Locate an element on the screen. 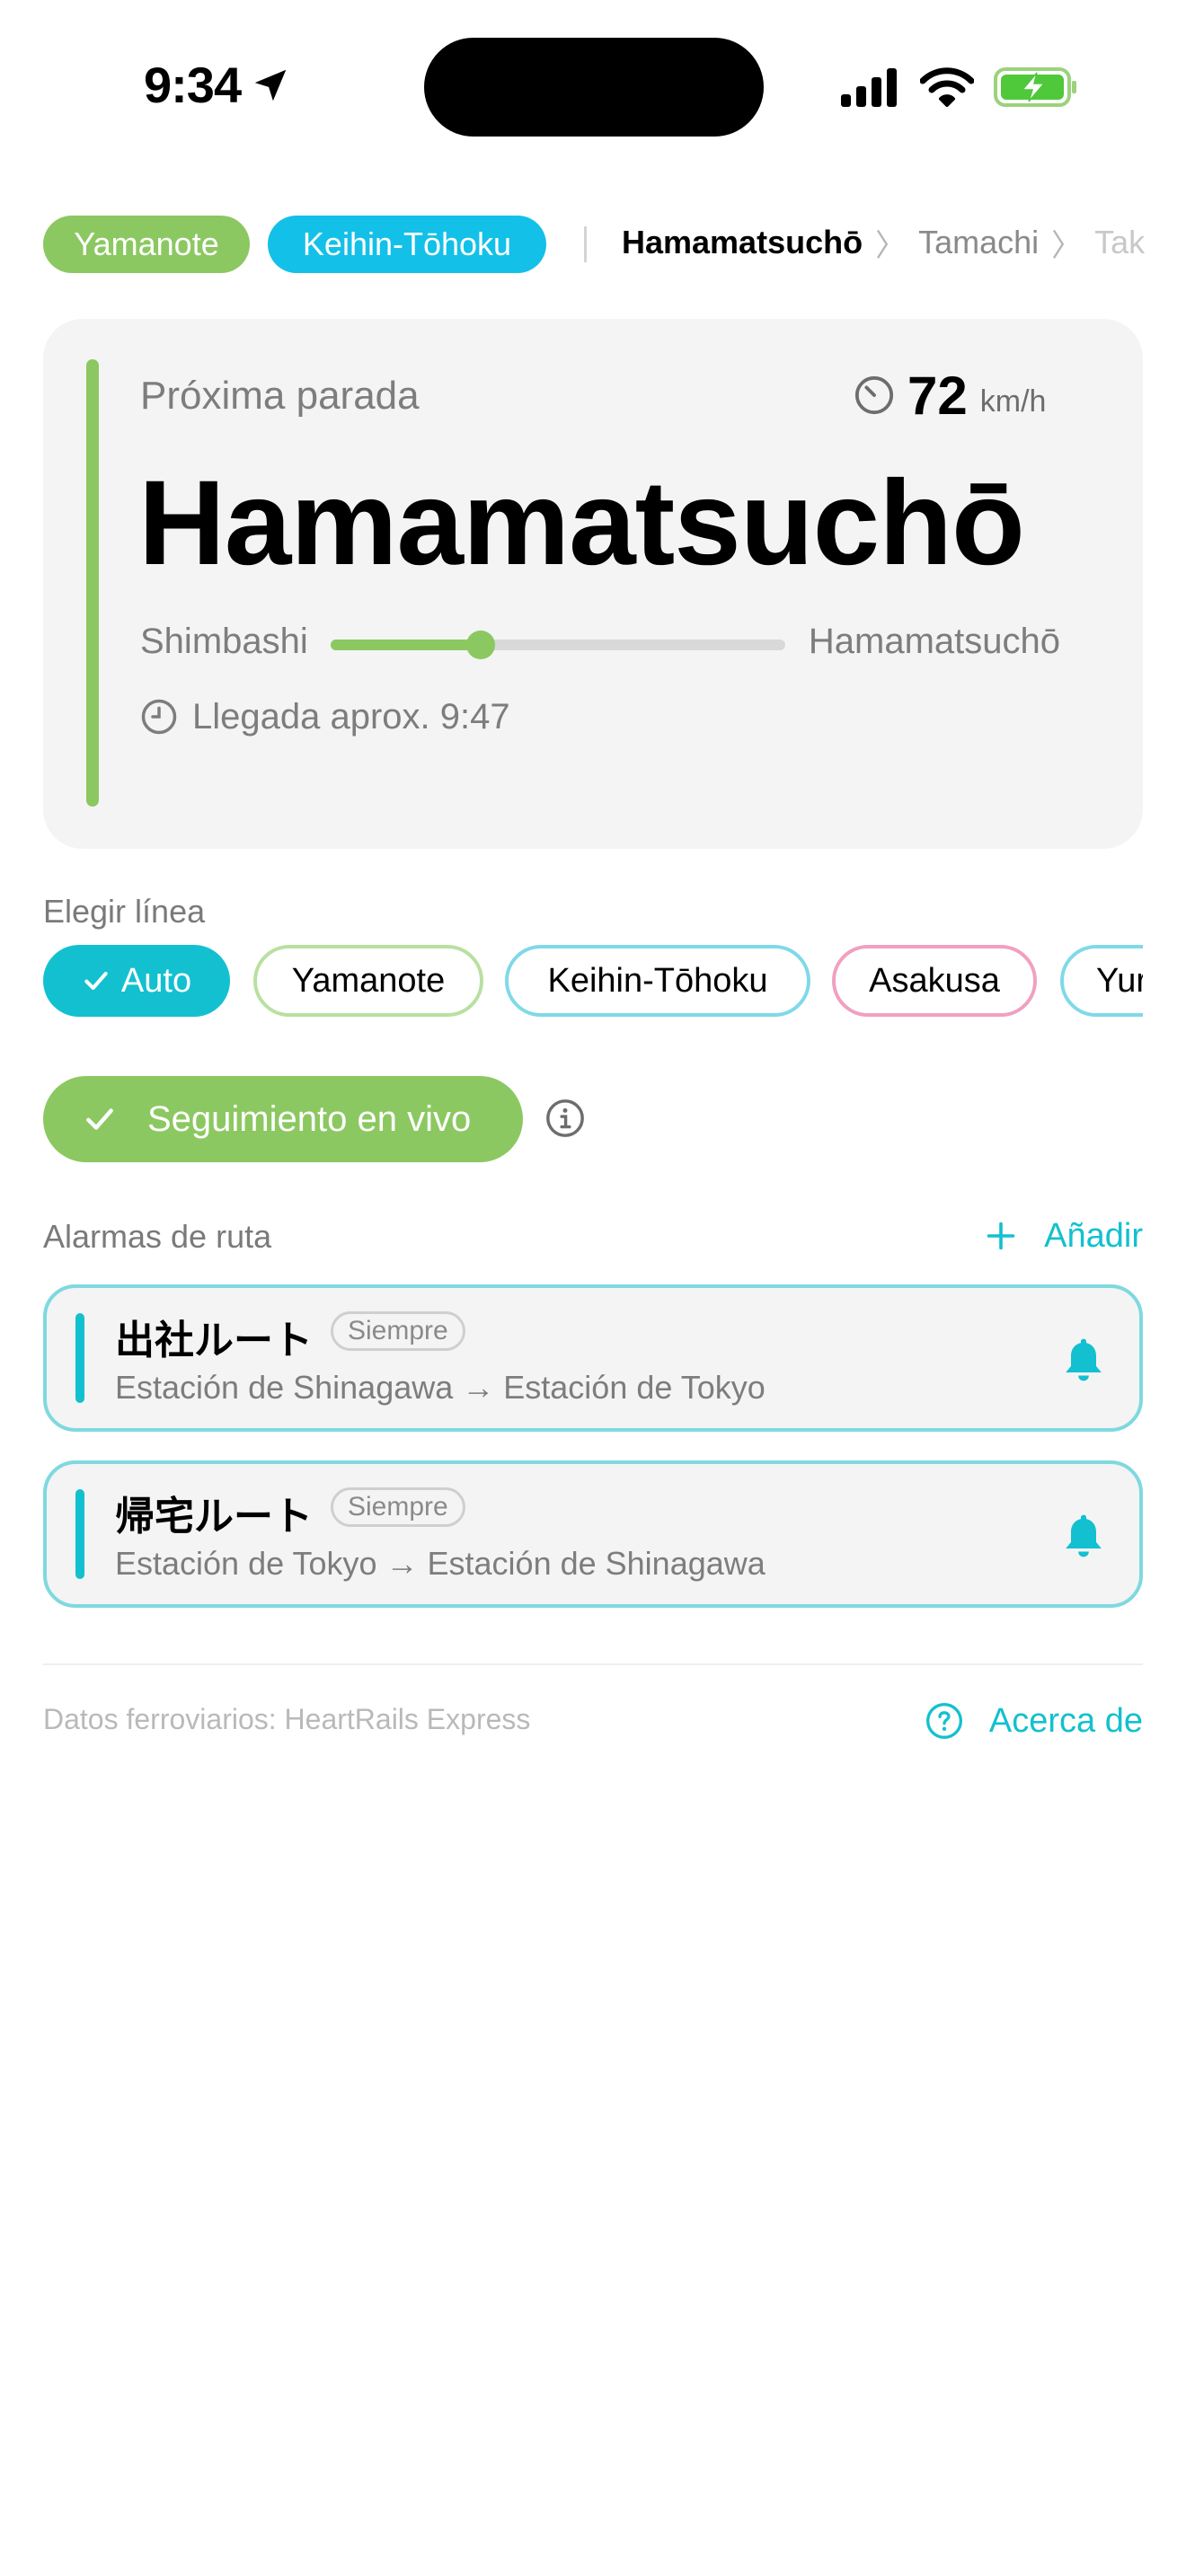  line-option-yurikamome: Yur is located at coordinates (1101, 981).